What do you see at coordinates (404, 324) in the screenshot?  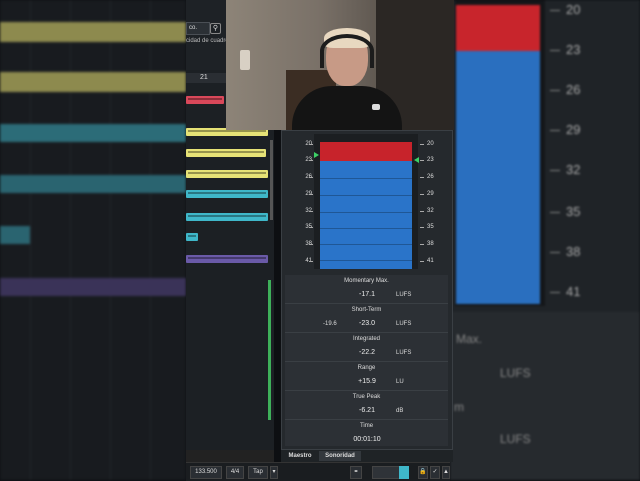 I see `short-term-unit: LUFS` at bounding box center [404, 324].